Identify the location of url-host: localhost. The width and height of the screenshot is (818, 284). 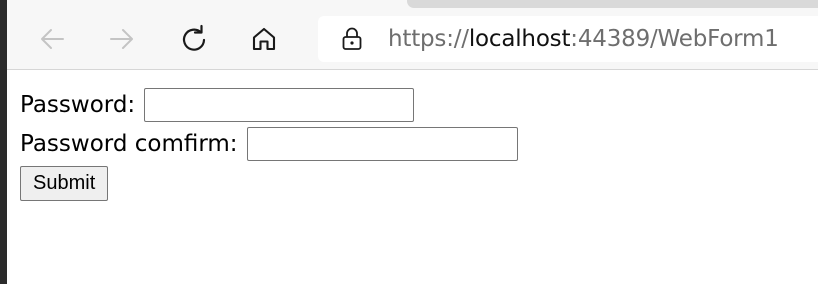
(519, 39).